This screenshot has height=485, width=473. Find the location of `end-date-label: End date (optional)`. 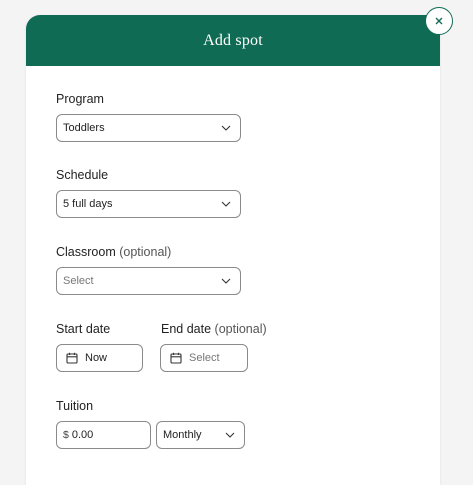

end-date-label: End date (optional) is located at coordinates (214, 329).